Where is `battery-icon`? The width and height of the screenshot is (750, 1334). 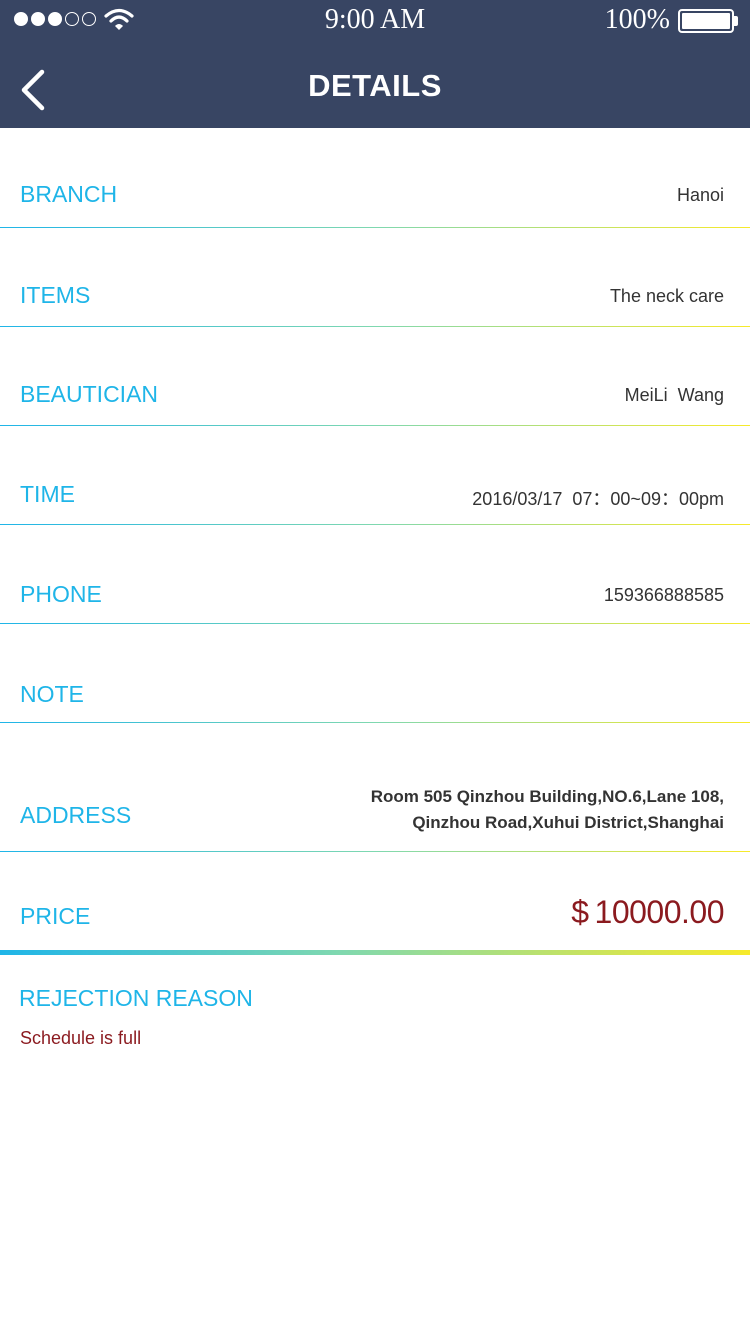 battery-icon is located at coordinates (706, 21).